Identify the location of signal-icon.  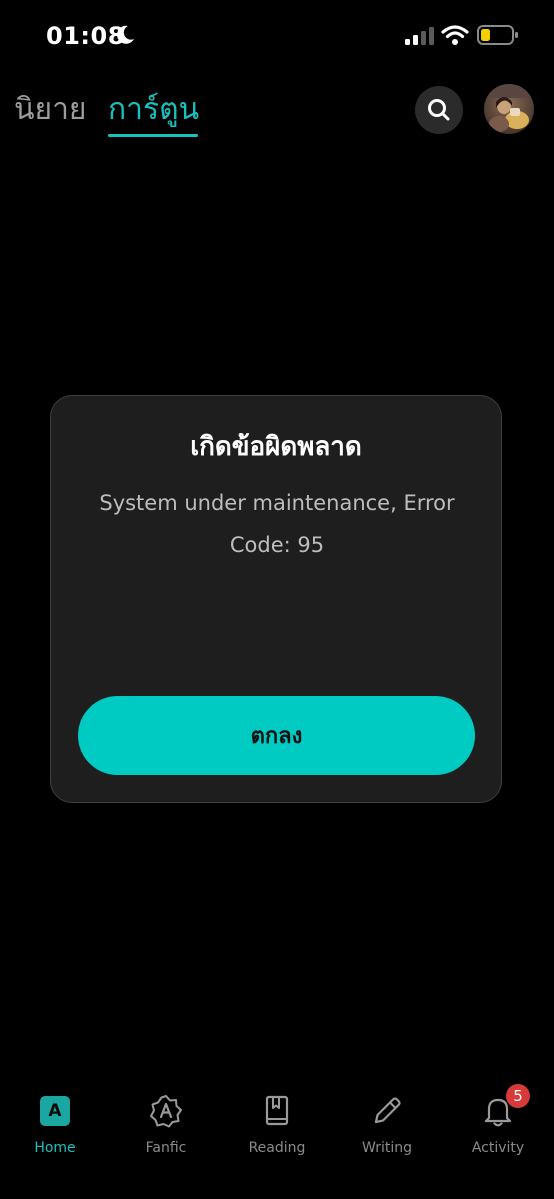
(419, 36).